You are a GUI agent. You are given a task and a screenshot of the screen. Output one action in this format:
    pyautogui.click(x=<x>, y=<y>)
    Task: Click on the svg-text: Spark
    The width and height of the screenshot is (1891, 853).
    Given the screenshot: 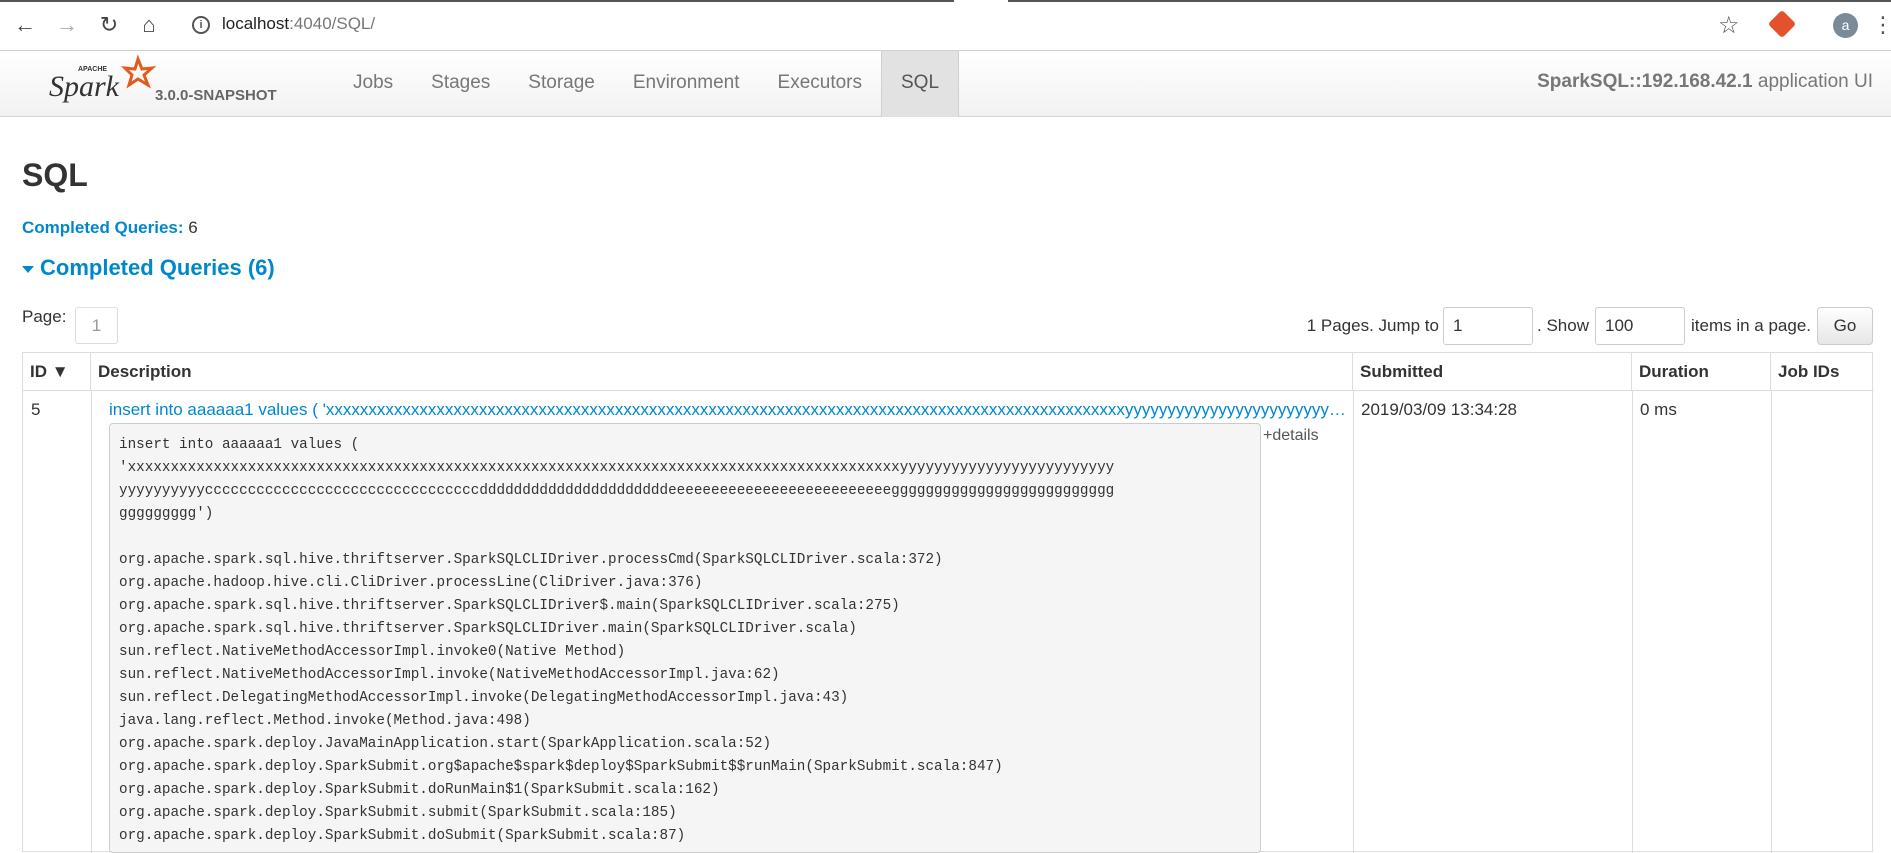 What is the action you would take?
    pyautogui.click(x=84, y=86)
    